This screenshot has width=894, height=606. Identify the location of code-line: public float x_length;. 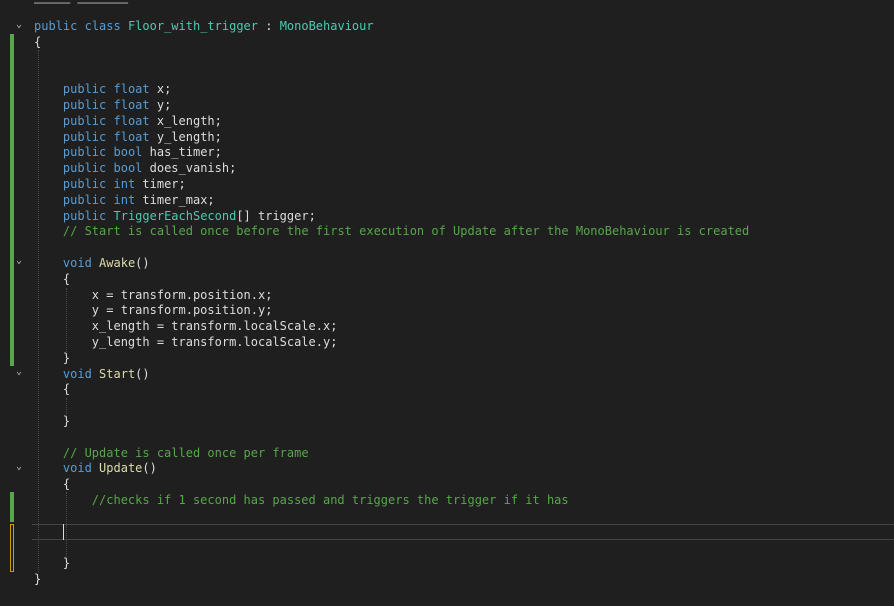
(430, 121).